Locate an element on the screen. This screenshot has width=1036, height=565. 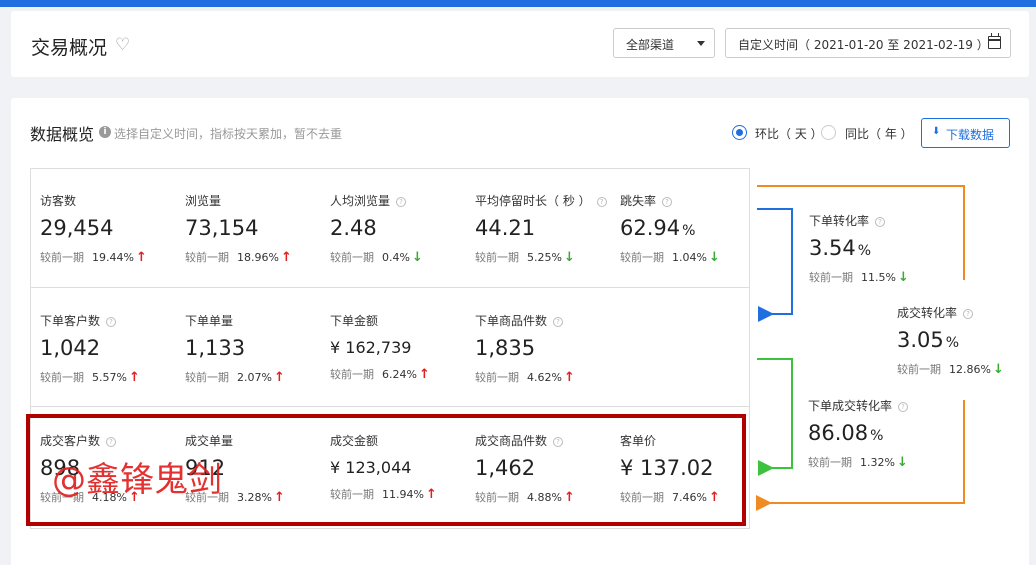
metric-value: 86.08% is located at coordinates (846, 433).